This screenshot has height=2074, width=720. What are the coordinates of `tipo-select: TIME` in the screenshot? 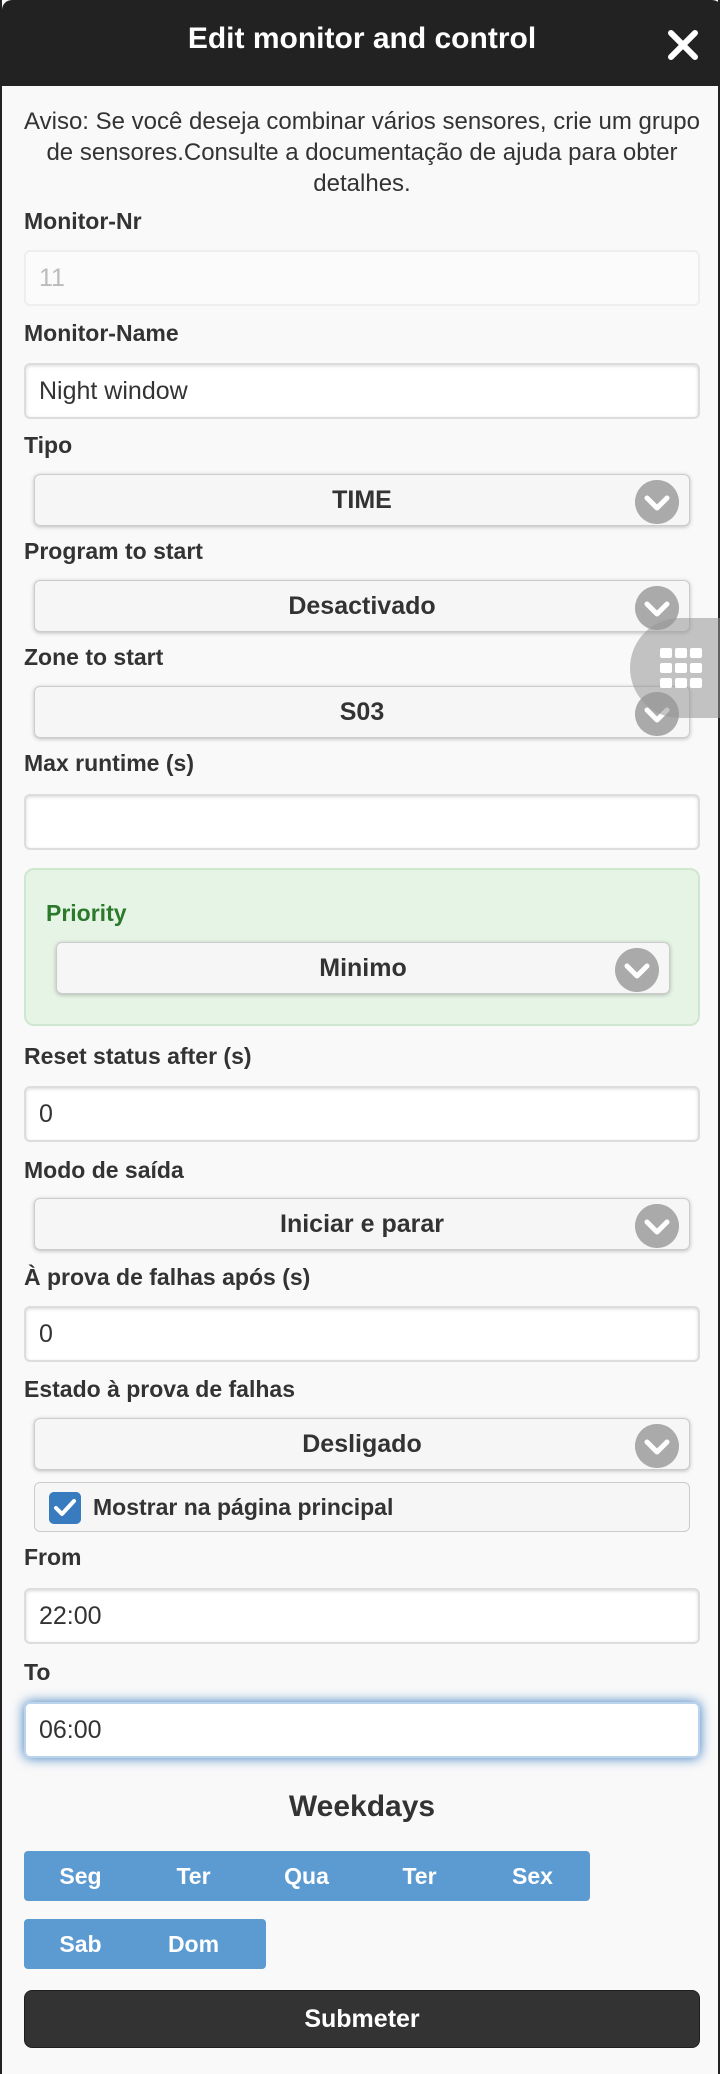 It's located at (362, 500).